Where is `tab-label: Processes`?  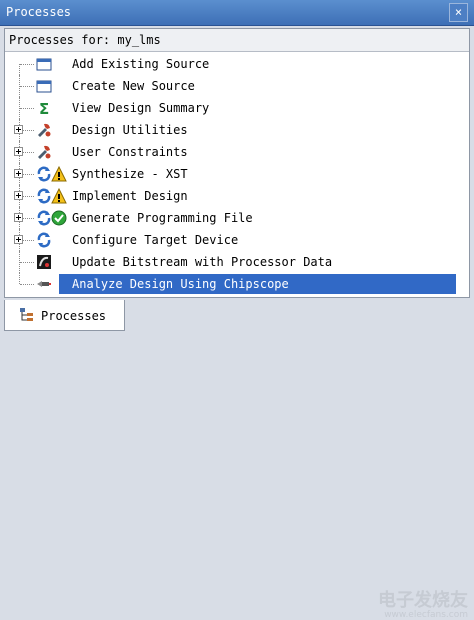 tab-label: Processes is located at coordinates (74, 316).